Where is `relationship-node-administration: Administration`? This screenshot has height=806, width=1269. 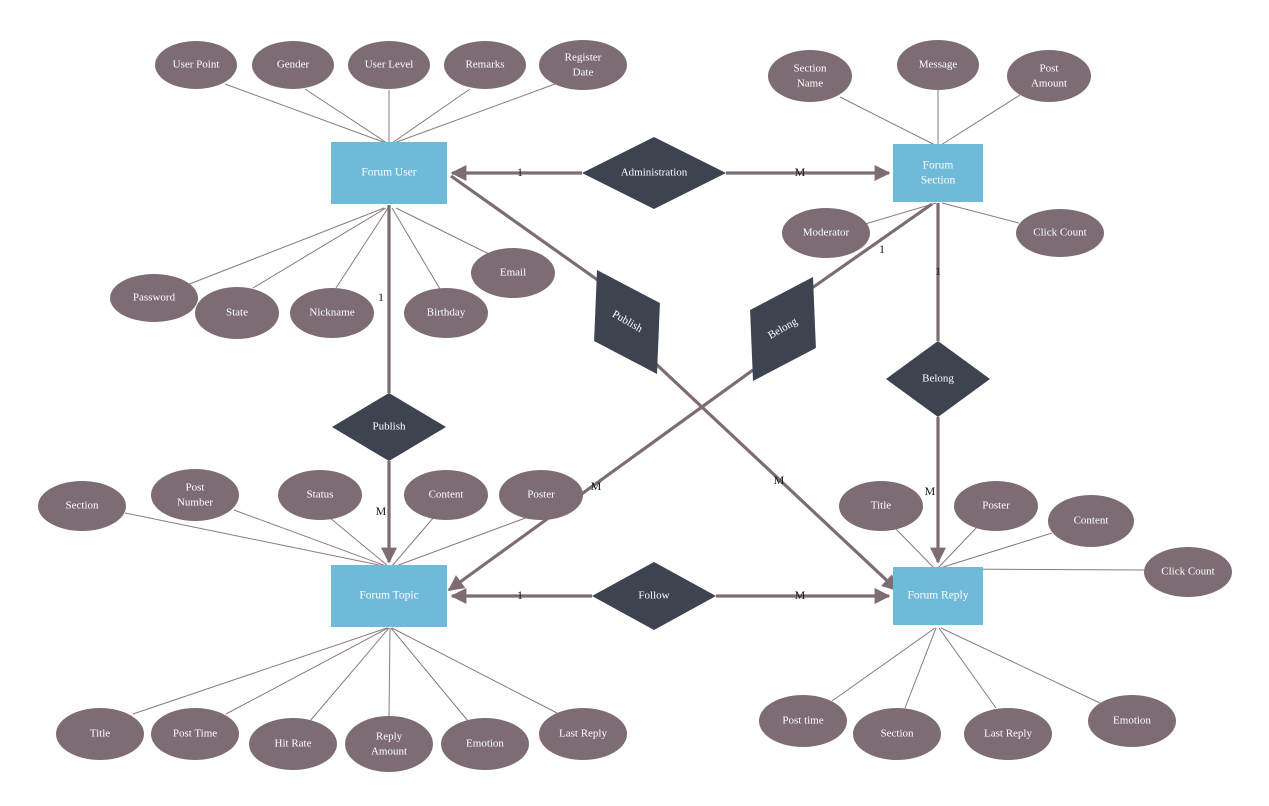 relationship-node-administration: Administration is located at coordinates (654, 173).